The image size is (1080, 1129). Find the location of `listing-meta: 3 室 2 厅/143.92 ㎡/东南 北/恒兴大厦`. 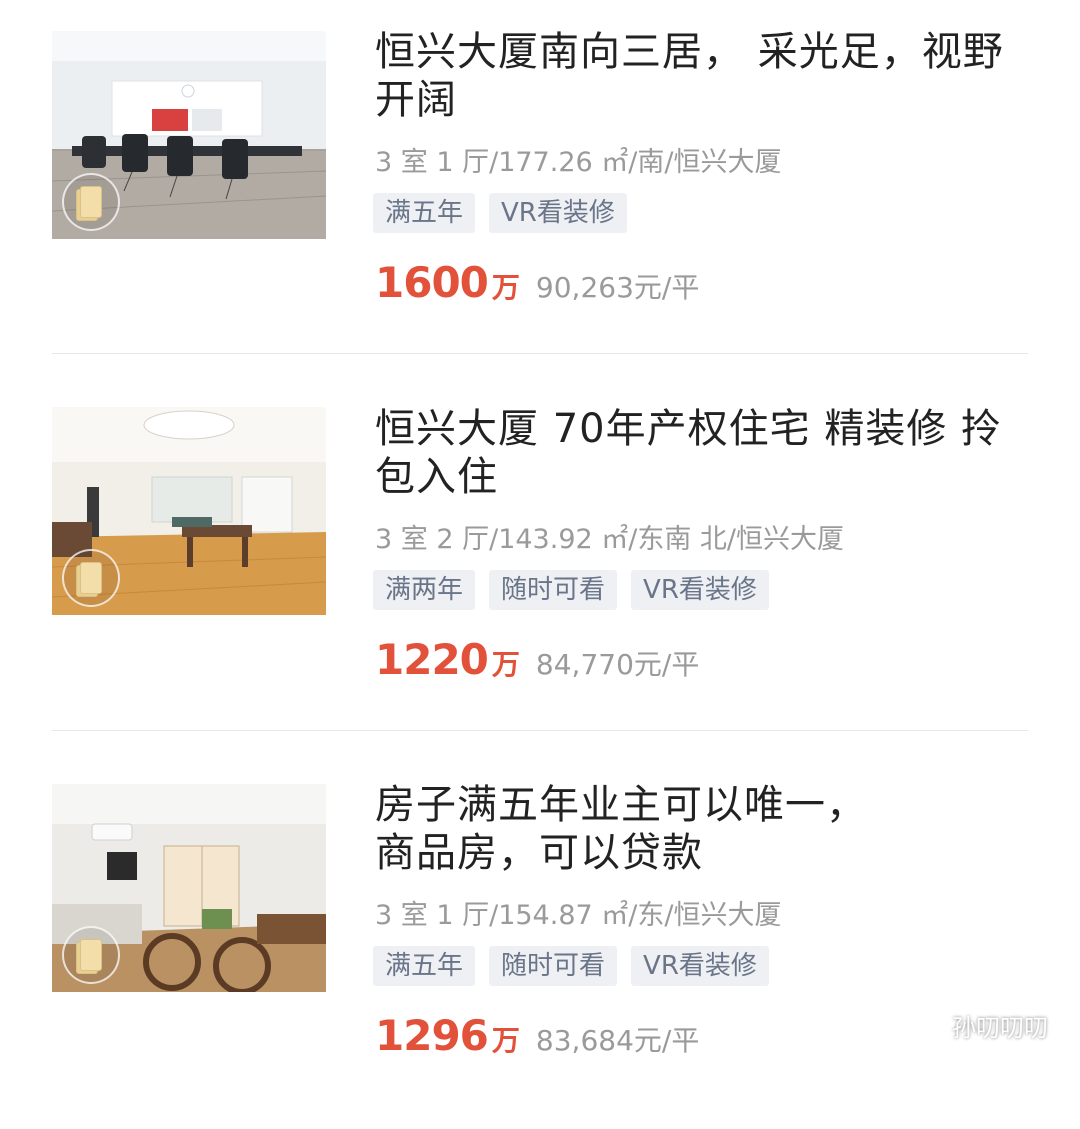

listing-meta: 3 室 2 厅/143.92 ㎡/东南 北/恒兴大厦 is located at coordinates (610, 539).